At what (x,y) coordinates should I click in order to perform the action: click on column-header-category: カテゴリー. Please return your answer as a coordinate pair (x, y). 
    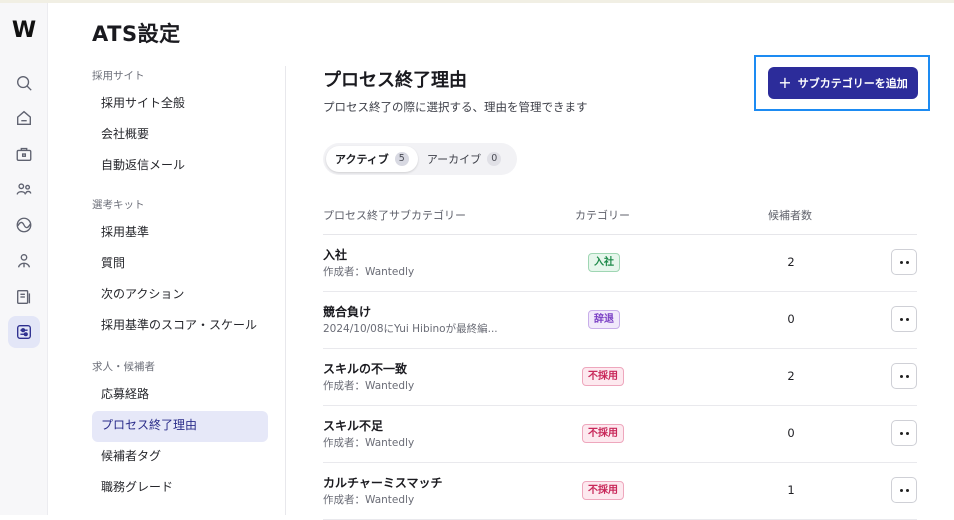
    Looking at the image, I should click on (602, 215).